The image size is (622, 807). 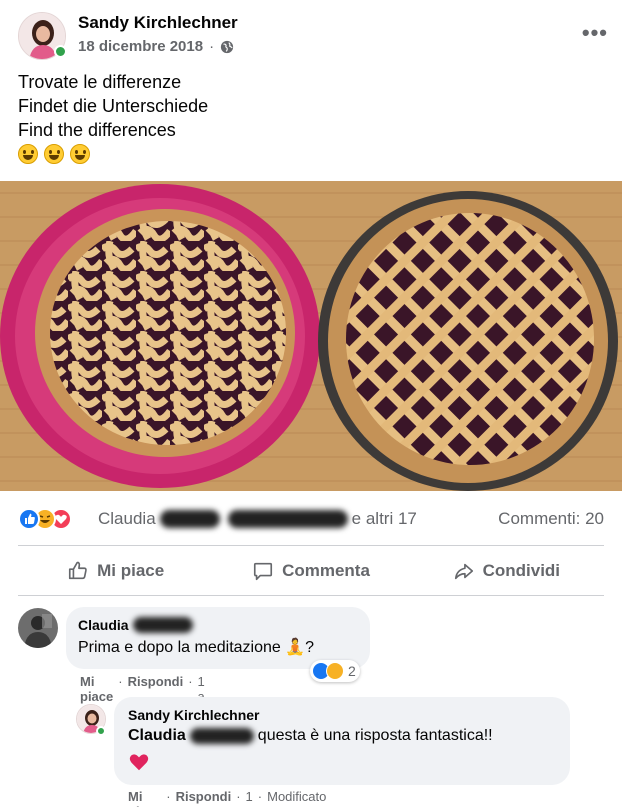 What do you see at coordinates (595, 33) in the screenshot?
I see `more-options-icon: •••` at bounding box center [595, 33].